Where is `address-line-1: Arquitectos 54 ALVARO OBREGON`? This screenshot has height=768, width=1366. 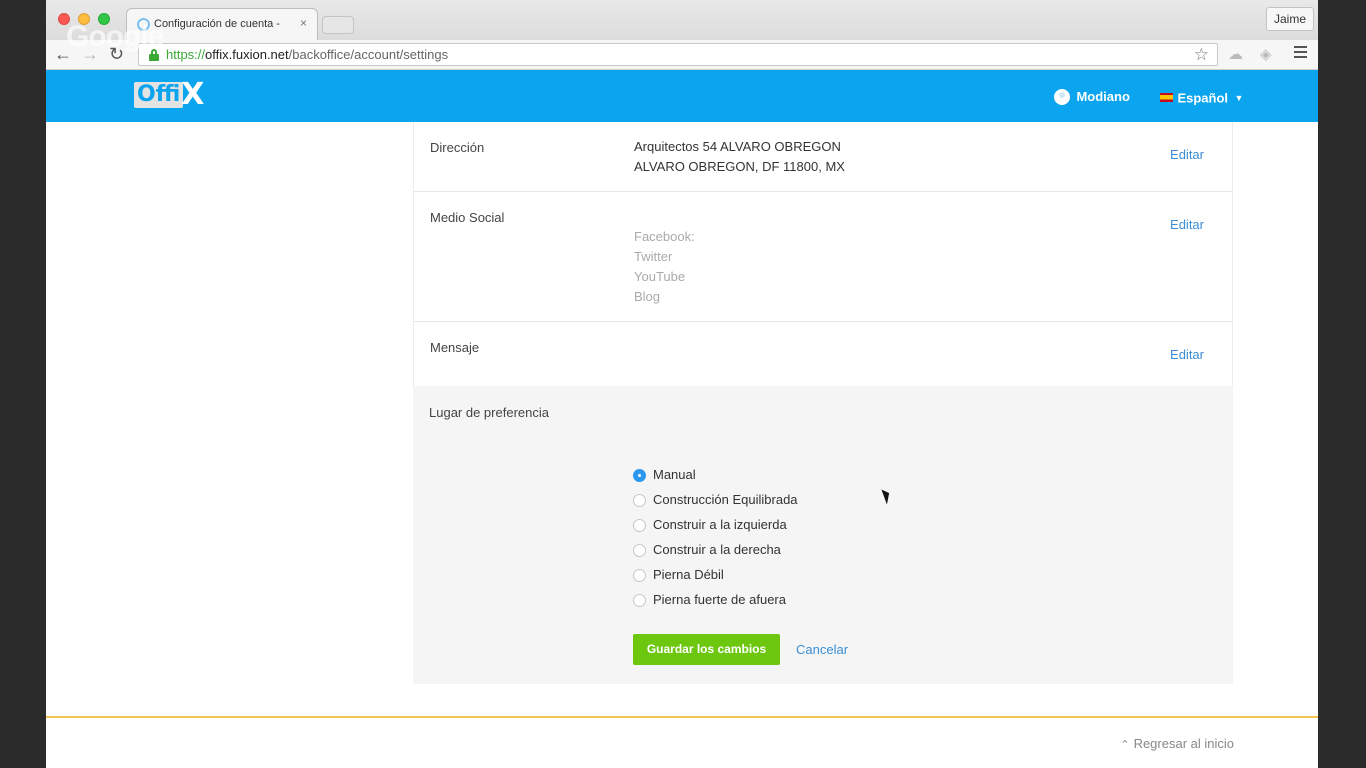 address-line-1: Arquitectos 54 ALVARO OBREGON is located at coordinates (737, 146).